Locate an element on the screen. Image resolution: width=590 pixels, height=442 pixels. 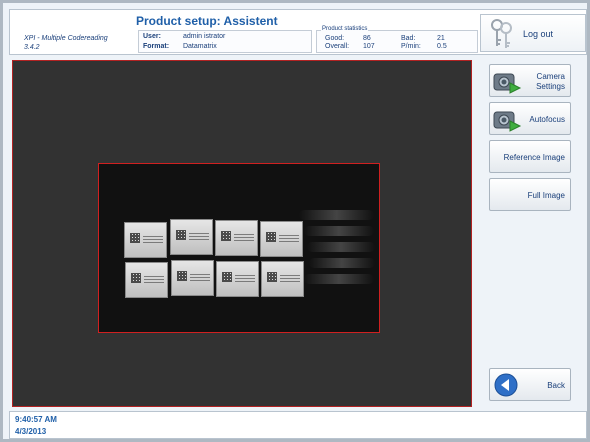
camera-icon is located at coordinates (507, 121).